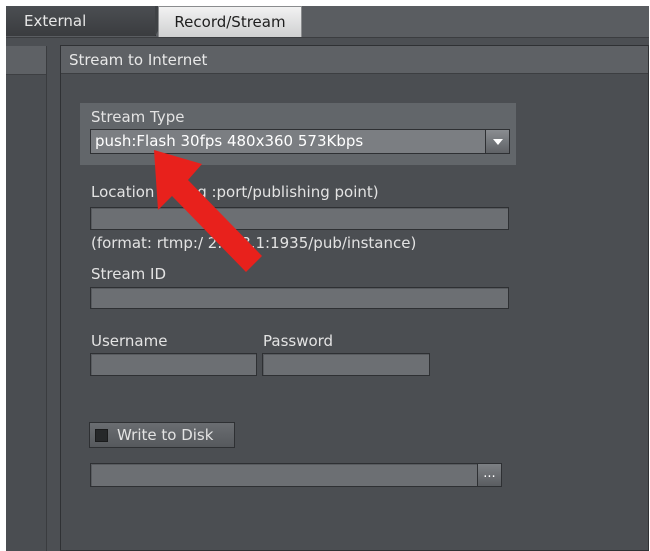 The width and height of the screenshot is (650, 551). What do you see at coordinates (173, 364) in the screenshot?
I see `username-input` at bounding box center [173, 364].